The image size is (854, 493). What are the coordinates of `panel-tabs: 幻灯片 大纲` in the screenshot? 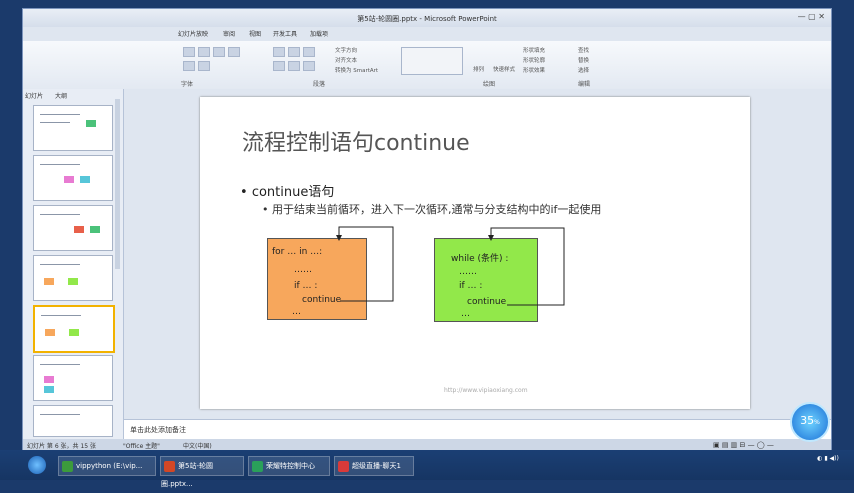 It's located at (46, 95).